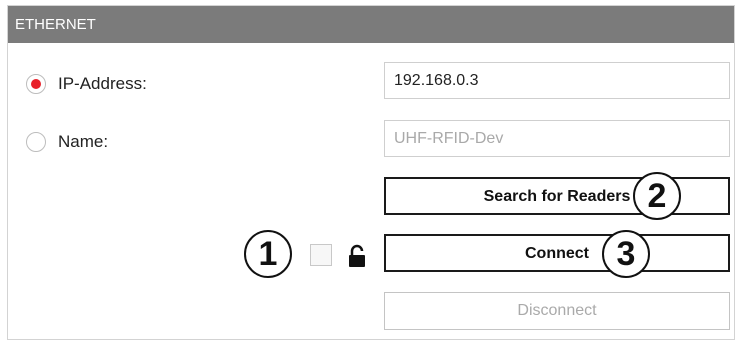 This screenshot has height=343, width=739. What do you see at coordinates (557, 138) in the screenshot?
I see `device-name-field: UHF-RFID-Dev` at bounding box center [557, 138].